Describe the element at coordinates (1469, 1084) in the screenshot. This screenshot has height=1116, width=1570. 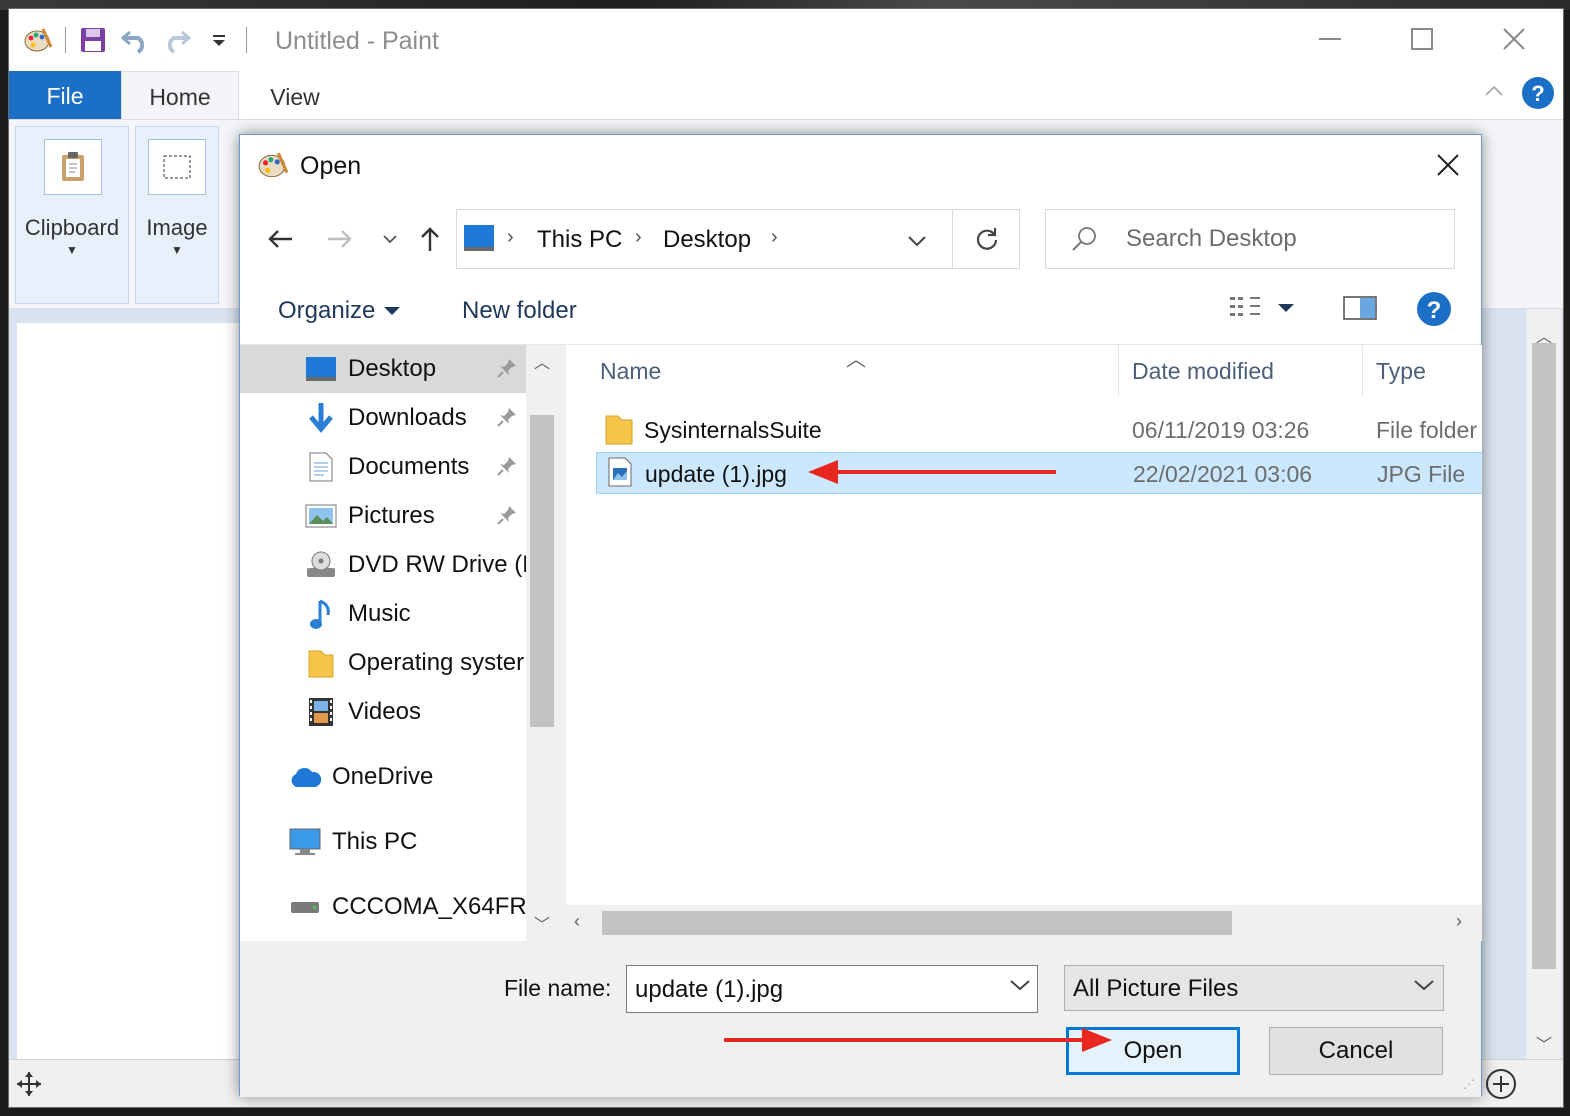
I see `resize-grip-icon: ⋰` at that location.